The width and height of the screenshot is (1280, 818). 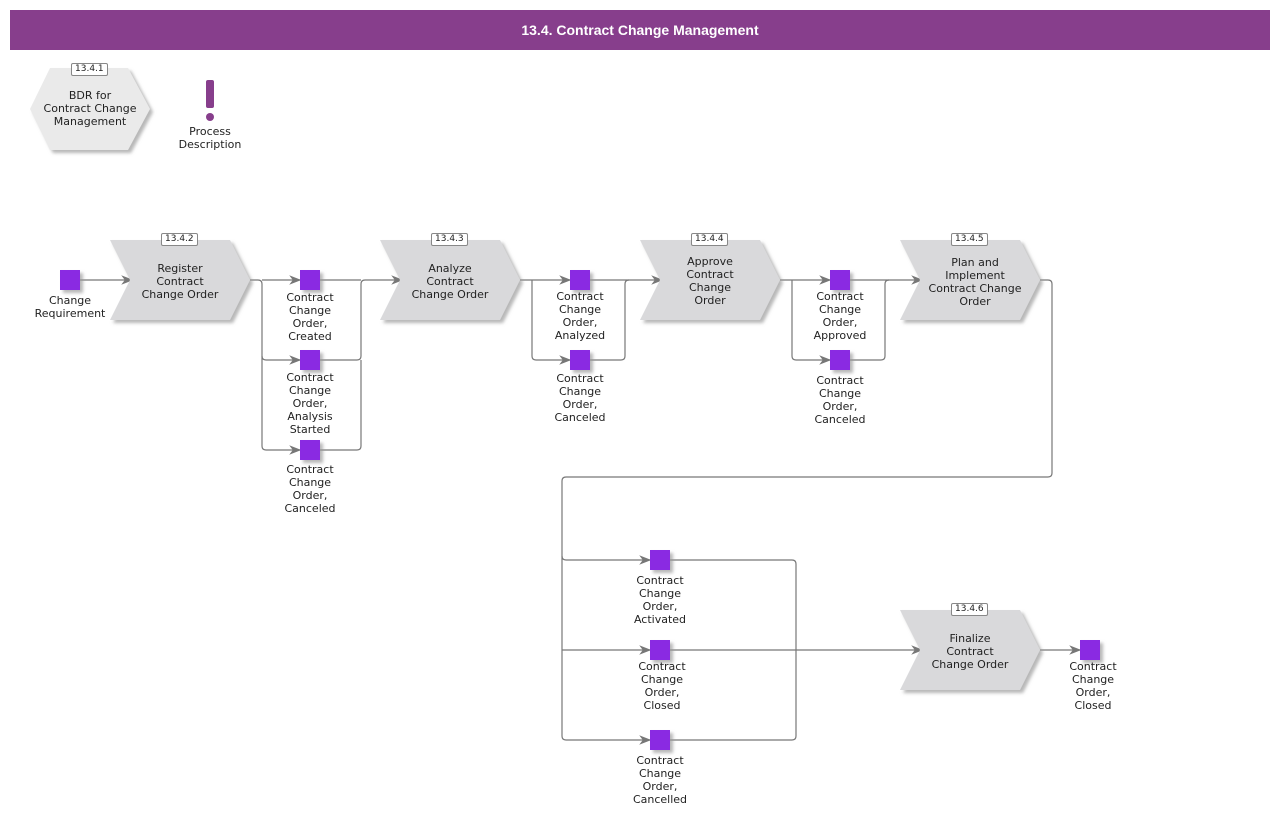 What do you see at coordinates (210, 100) in the screenshot?
I see `exclamation-icon` at bounding box center [210, 100].